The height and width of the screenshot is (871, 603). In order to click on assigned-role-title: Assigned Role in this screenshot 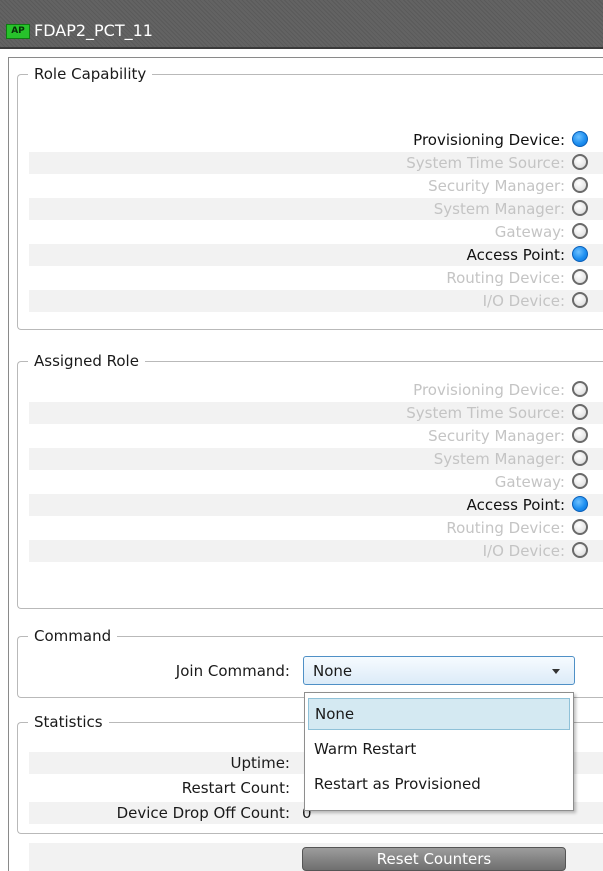, I will do `click(86, 361)`.